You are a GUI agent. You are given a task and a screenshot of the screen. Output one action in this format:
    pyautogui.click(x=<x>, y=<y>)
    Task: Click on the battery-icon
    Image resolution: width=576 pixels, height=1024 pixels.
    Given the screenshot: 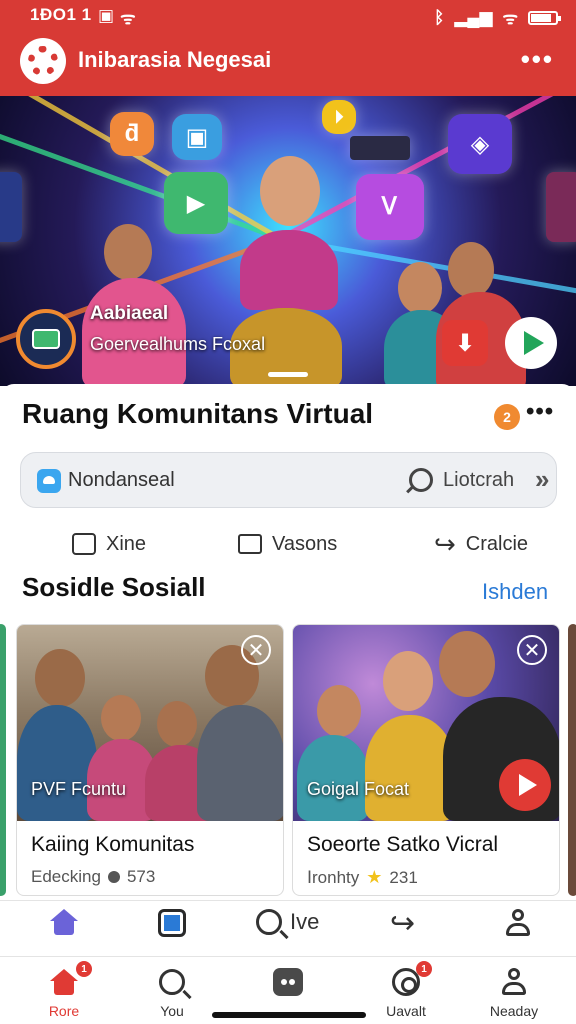 What is the action you would take?
    pyautogui.click(x=544, y=17)
    